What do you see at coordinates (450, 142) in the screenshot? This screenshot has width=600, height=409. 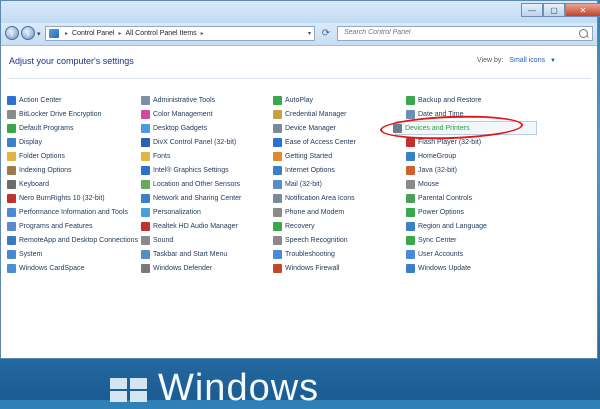 I see `control-panel-item-label: Flash Player (32-bit)` at bounding box center [450, 142].